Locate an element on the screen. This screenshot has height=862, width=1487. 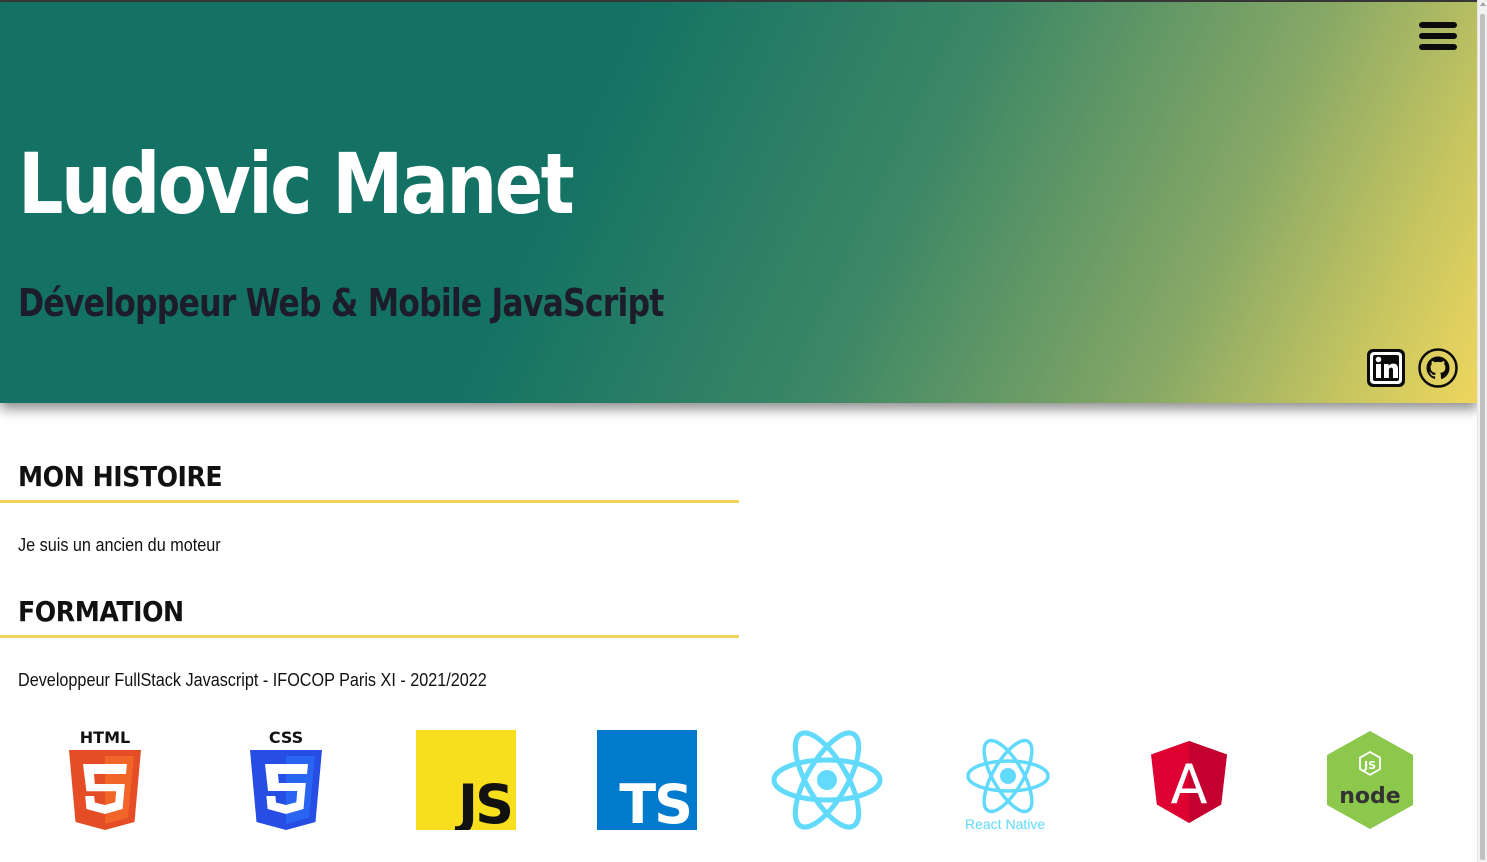
nodejs-icon: JS node is located at coordinates (1370, 780).